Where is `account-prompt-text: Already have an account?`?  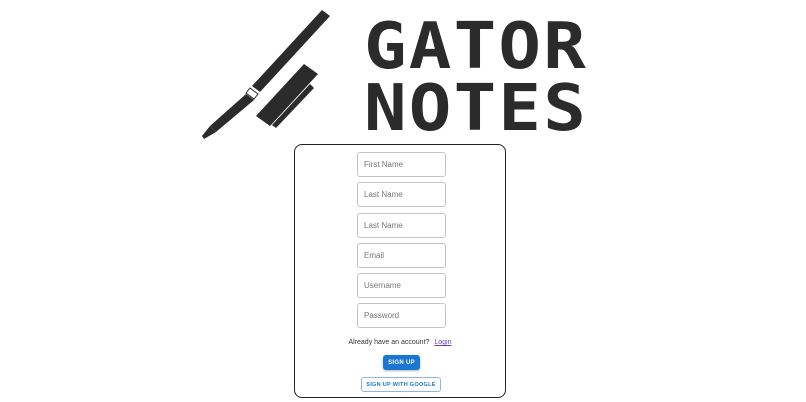
account-prompt-text: Already have an account? is located at coordinates (389, 342).